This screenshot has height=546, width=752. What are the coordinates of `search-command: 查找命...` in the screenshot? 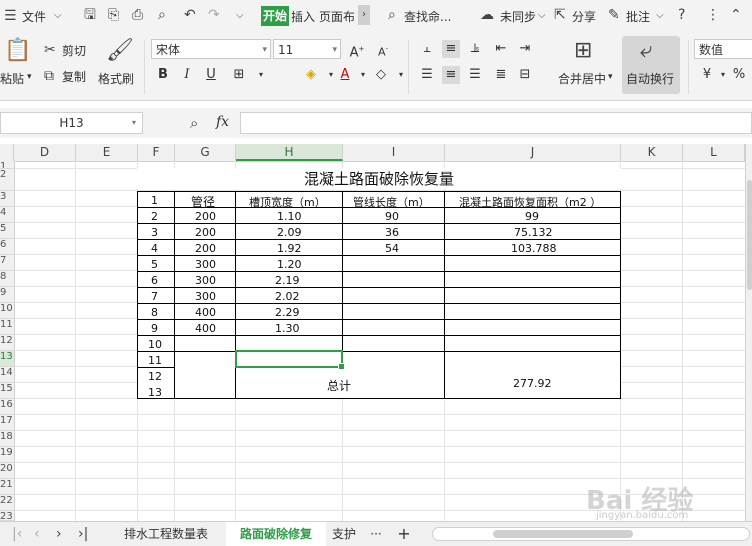 It's located at (427, 16).